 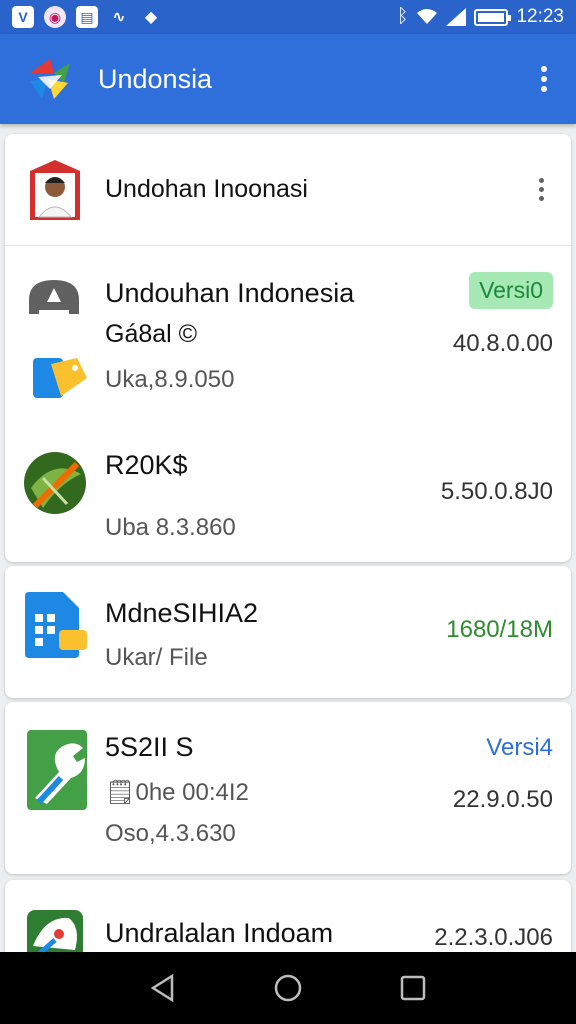 I want to click on status-bar: V ◉ ▤ ∿ ◆ ᛒ 12:23, so click(x=288, y=17).